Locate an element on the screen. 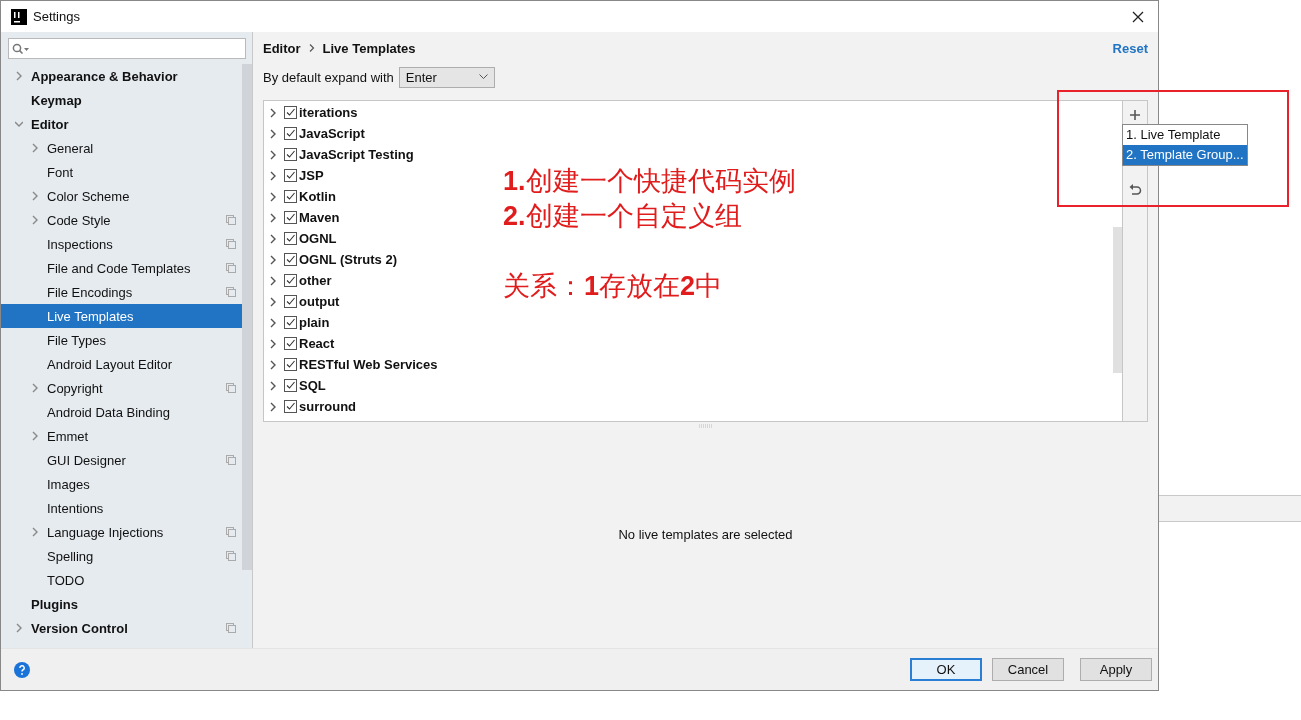 The height and width of the screenshot is (720, 1301). template-group: OGNL is located at coordinates (318, 238).